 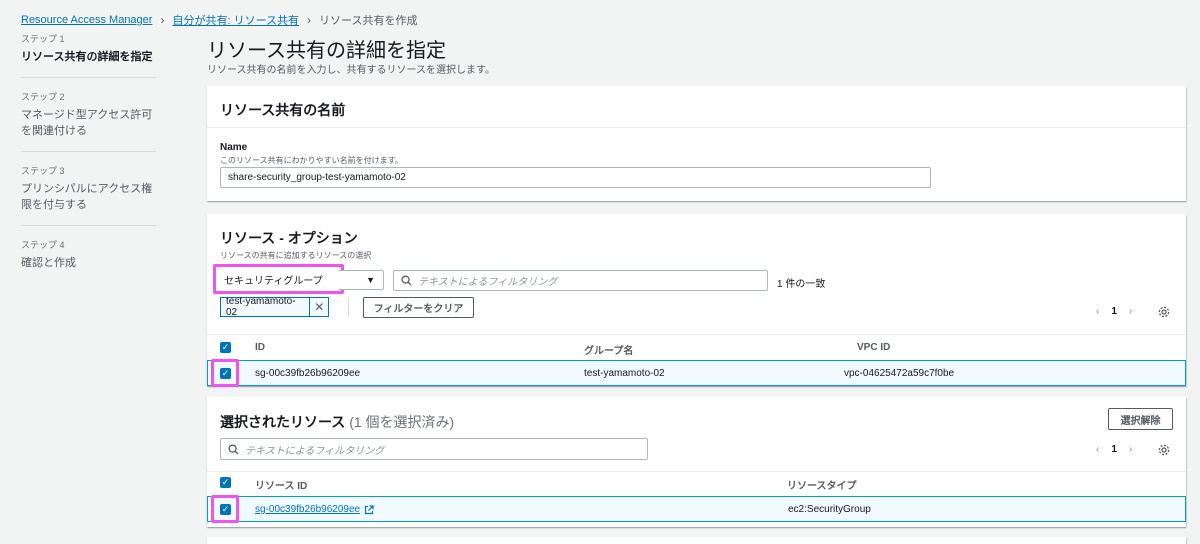 I want to click on selected-panel-header: 選択されたリソース (1 個を選択済み), so click(x=337, y=422).